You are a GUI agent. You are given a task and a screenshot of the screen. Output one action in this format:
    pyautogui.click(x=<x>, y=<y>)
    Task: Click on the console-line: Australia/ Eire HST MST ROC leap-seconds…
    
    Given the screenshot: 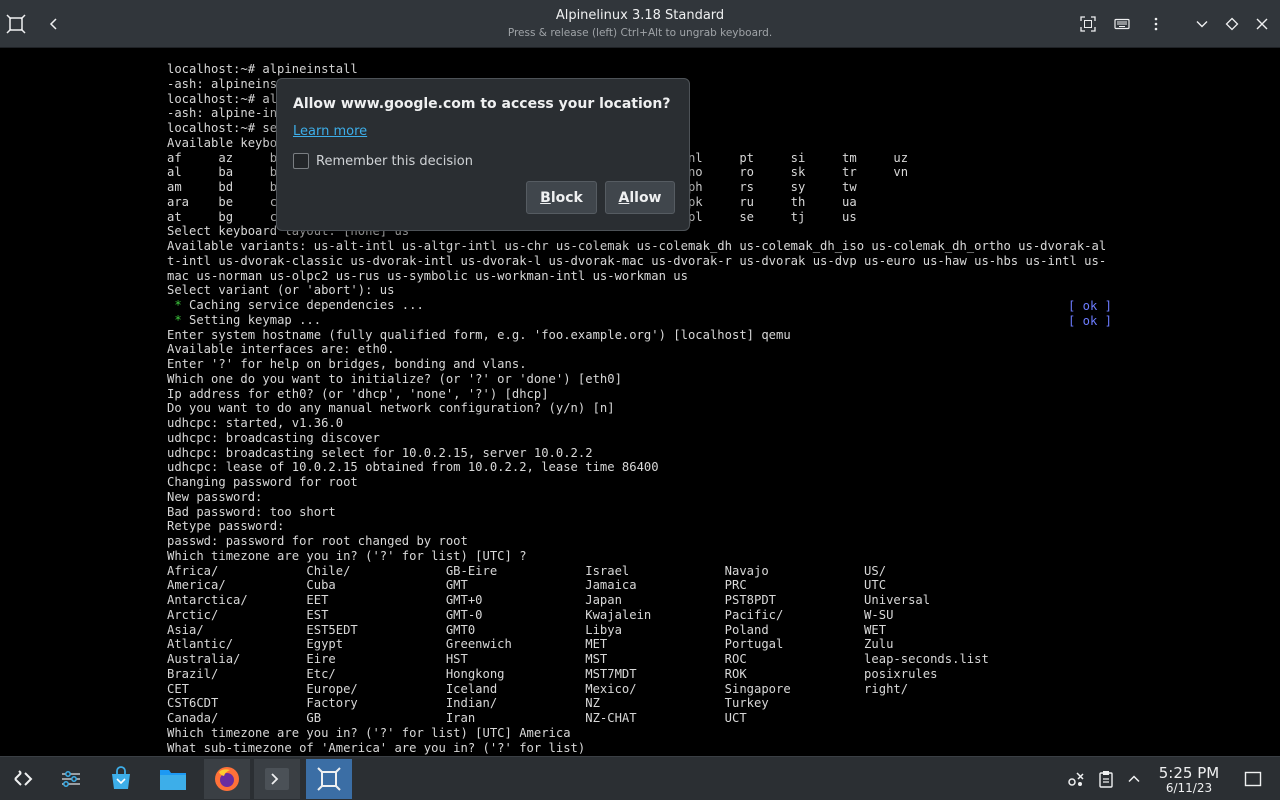 What is the action you would take?
    pyautogui.click(x=578, y=659)
    